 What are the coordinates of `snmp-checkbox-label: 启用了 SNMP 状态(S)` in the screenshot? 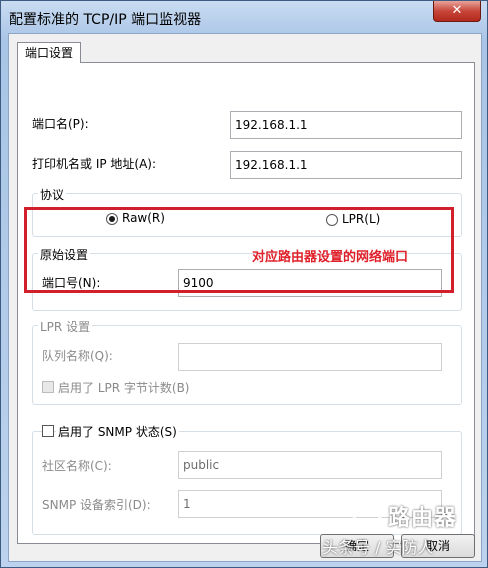 It's located at (117, 431).